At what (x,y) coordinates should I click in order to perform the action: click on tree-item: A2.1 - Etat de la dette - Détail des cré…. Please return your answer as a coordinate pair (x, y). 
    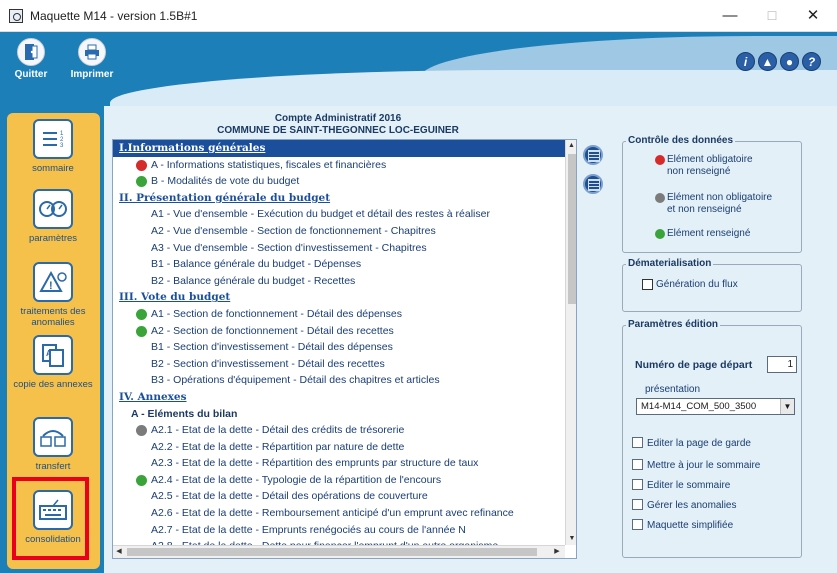
    Looking at the image, I should click on (339, 430).